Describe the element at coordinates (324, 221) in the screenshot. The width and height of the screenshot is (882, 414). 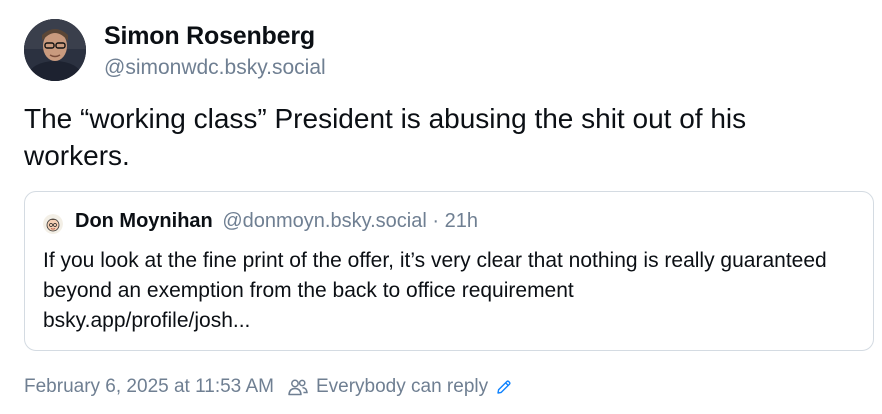
I see `quote-author-handle: @donmoyn.bsky.social` at that location.